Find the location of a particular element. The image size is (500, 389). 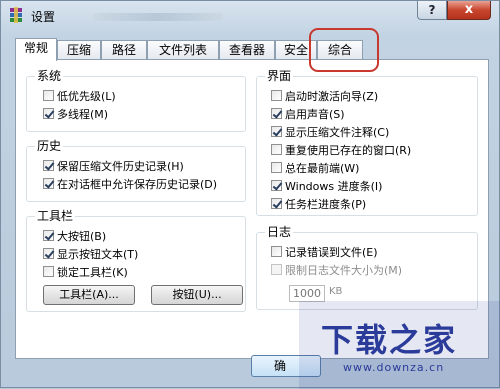

log-errors-checkbox: 记录错误到文件(E) is located at coordinates (324, 253).